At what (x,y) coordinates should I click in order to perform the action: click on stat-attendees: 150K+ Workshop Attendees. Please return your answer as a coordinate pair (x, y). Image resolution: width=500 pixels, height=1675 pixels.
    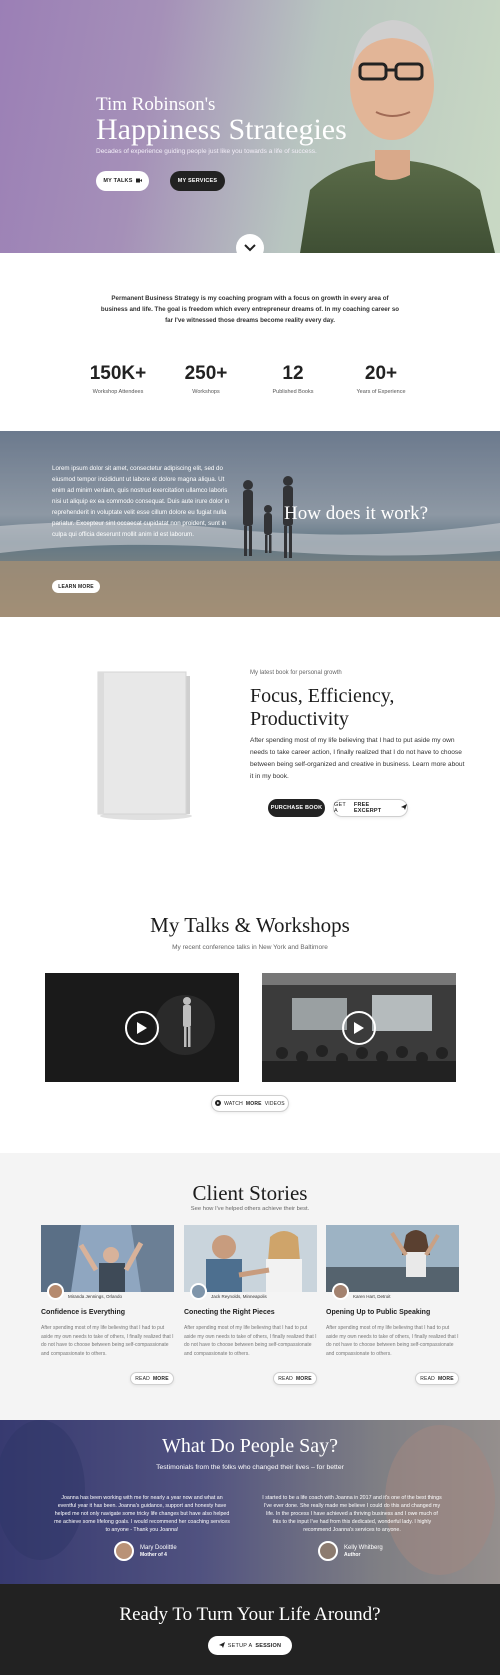
    Looking at the image, I should click on (118, 379).